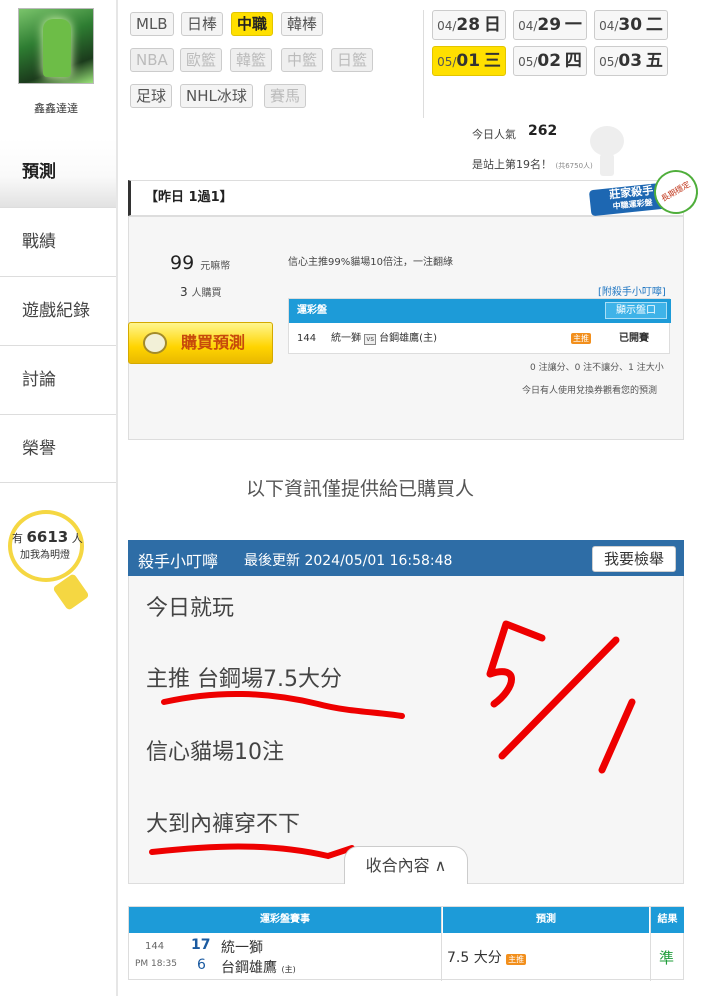  I want to click on avatar-figure, so click(57, 48).